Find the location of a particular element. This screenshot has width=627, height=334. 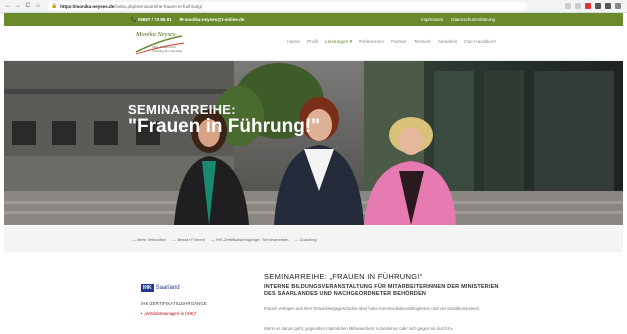

menu-item-aktuelles: Aktuelles is located at coordinates (447, 42).